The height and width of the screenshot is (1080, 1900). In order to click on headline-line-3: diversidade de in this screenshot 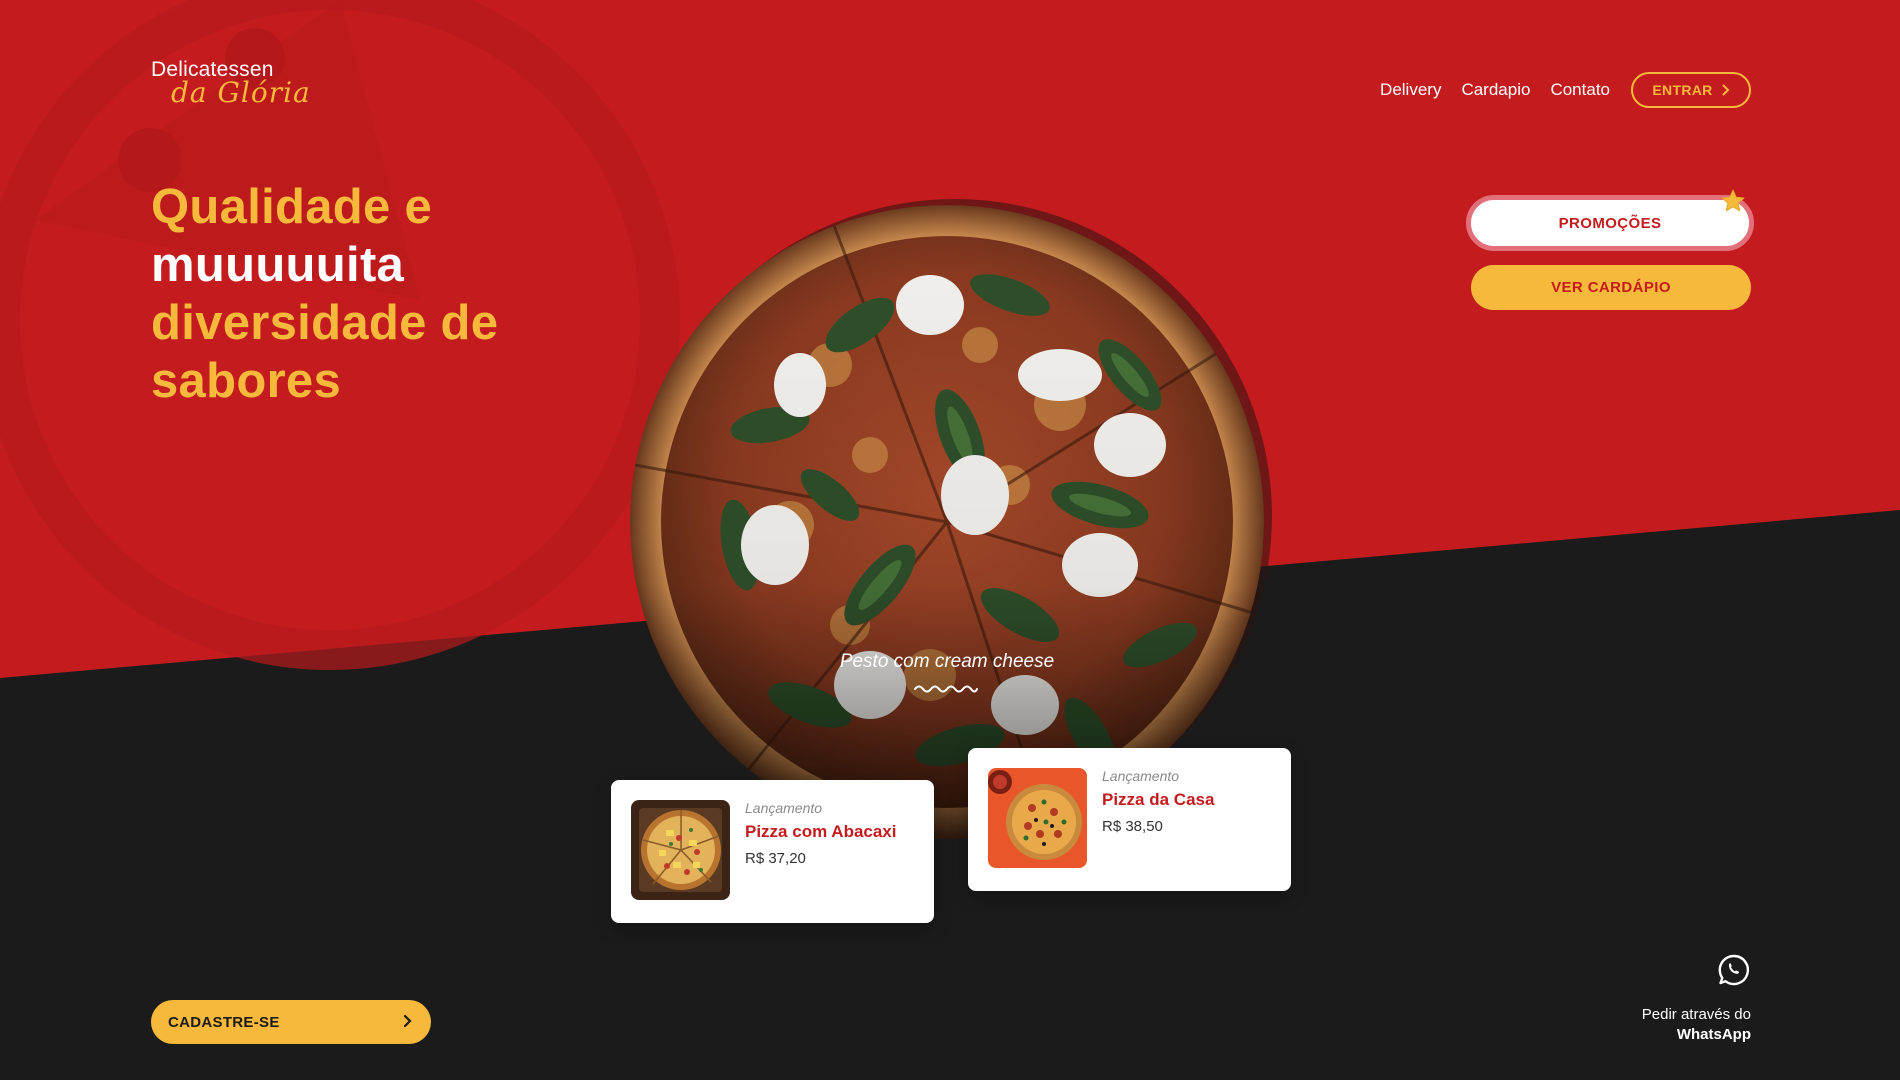, I will do `click(325, 323)`.